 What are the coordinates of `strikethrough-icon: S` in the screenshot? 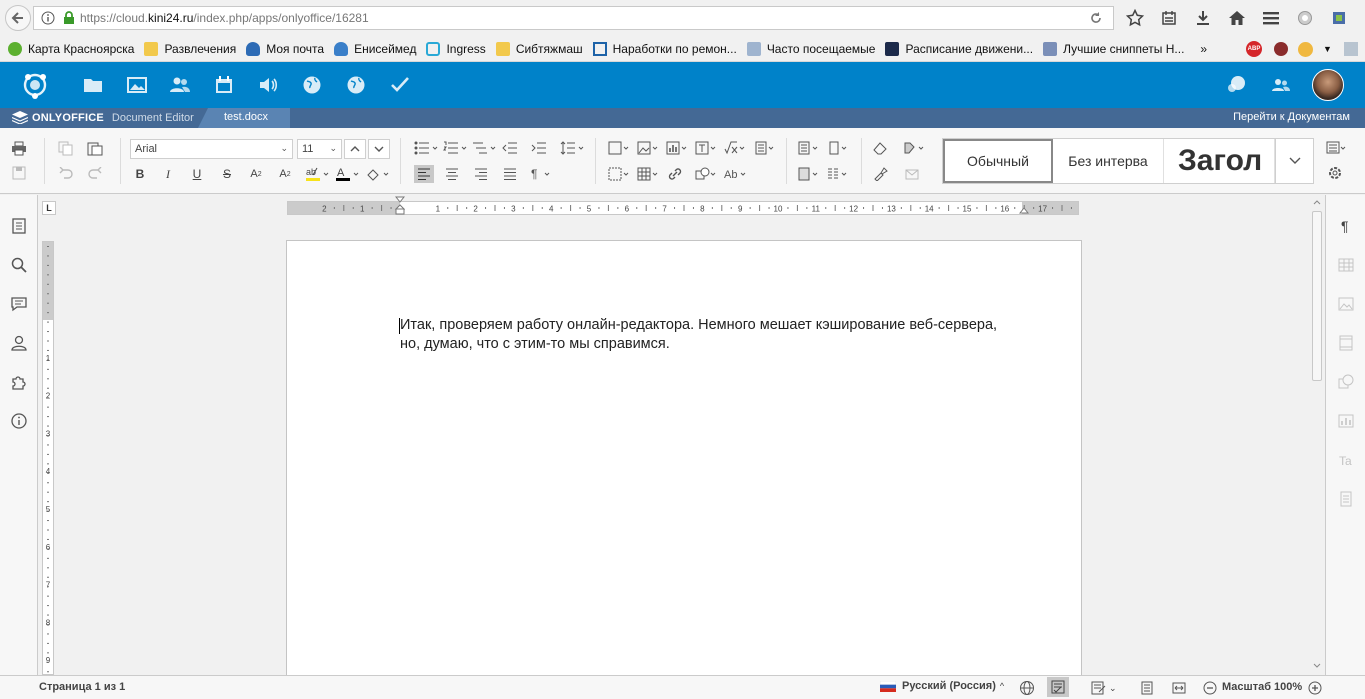 It's located at (227, 174).